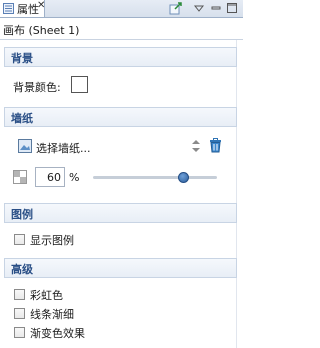 Image resolution: width=320 pixels, height=348 pixels. I want to click on section-header-background: 背景, so click(120, 57).